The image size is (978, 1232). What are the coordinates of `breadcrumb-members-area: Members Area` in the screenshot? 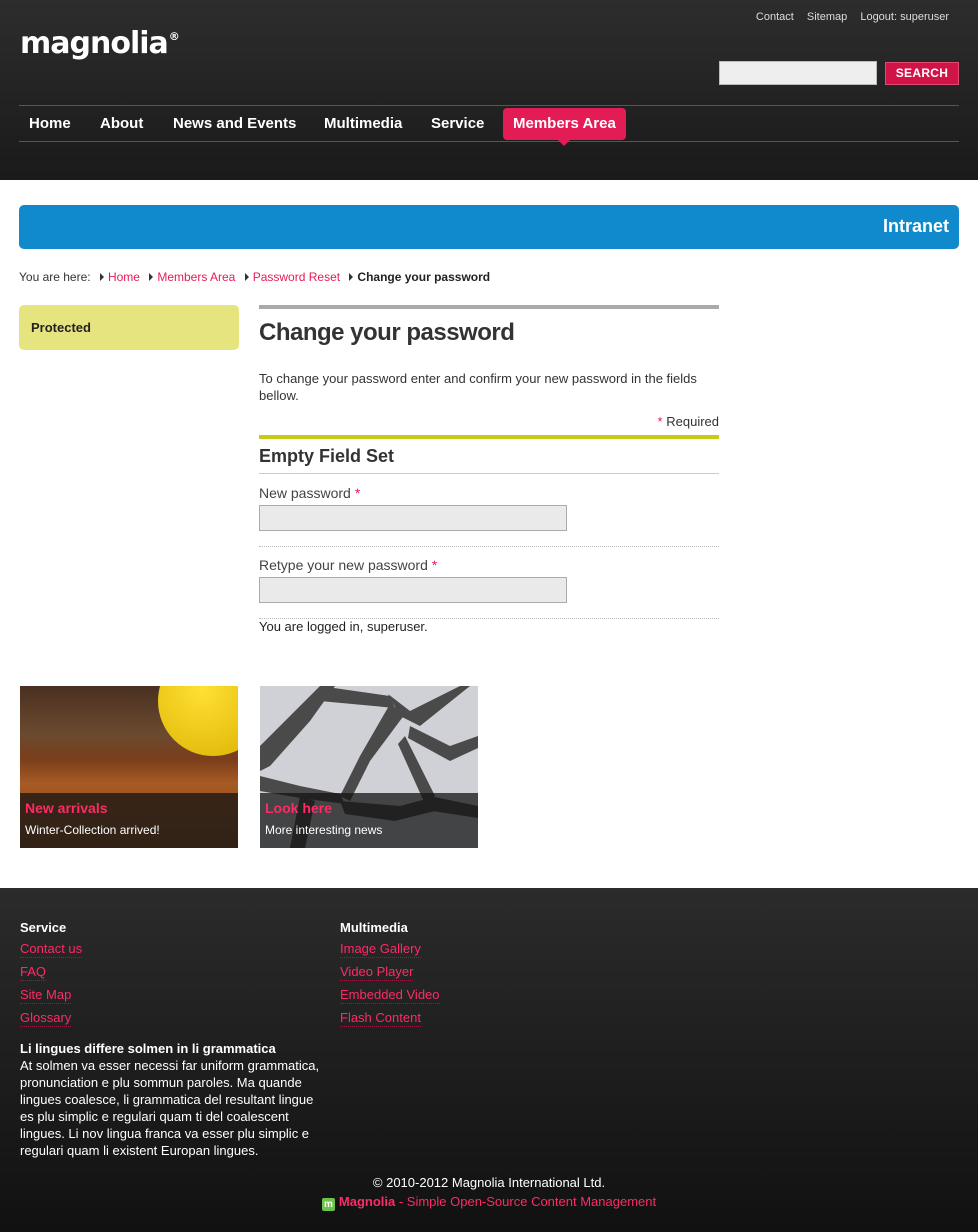 It's located at (196, 277).